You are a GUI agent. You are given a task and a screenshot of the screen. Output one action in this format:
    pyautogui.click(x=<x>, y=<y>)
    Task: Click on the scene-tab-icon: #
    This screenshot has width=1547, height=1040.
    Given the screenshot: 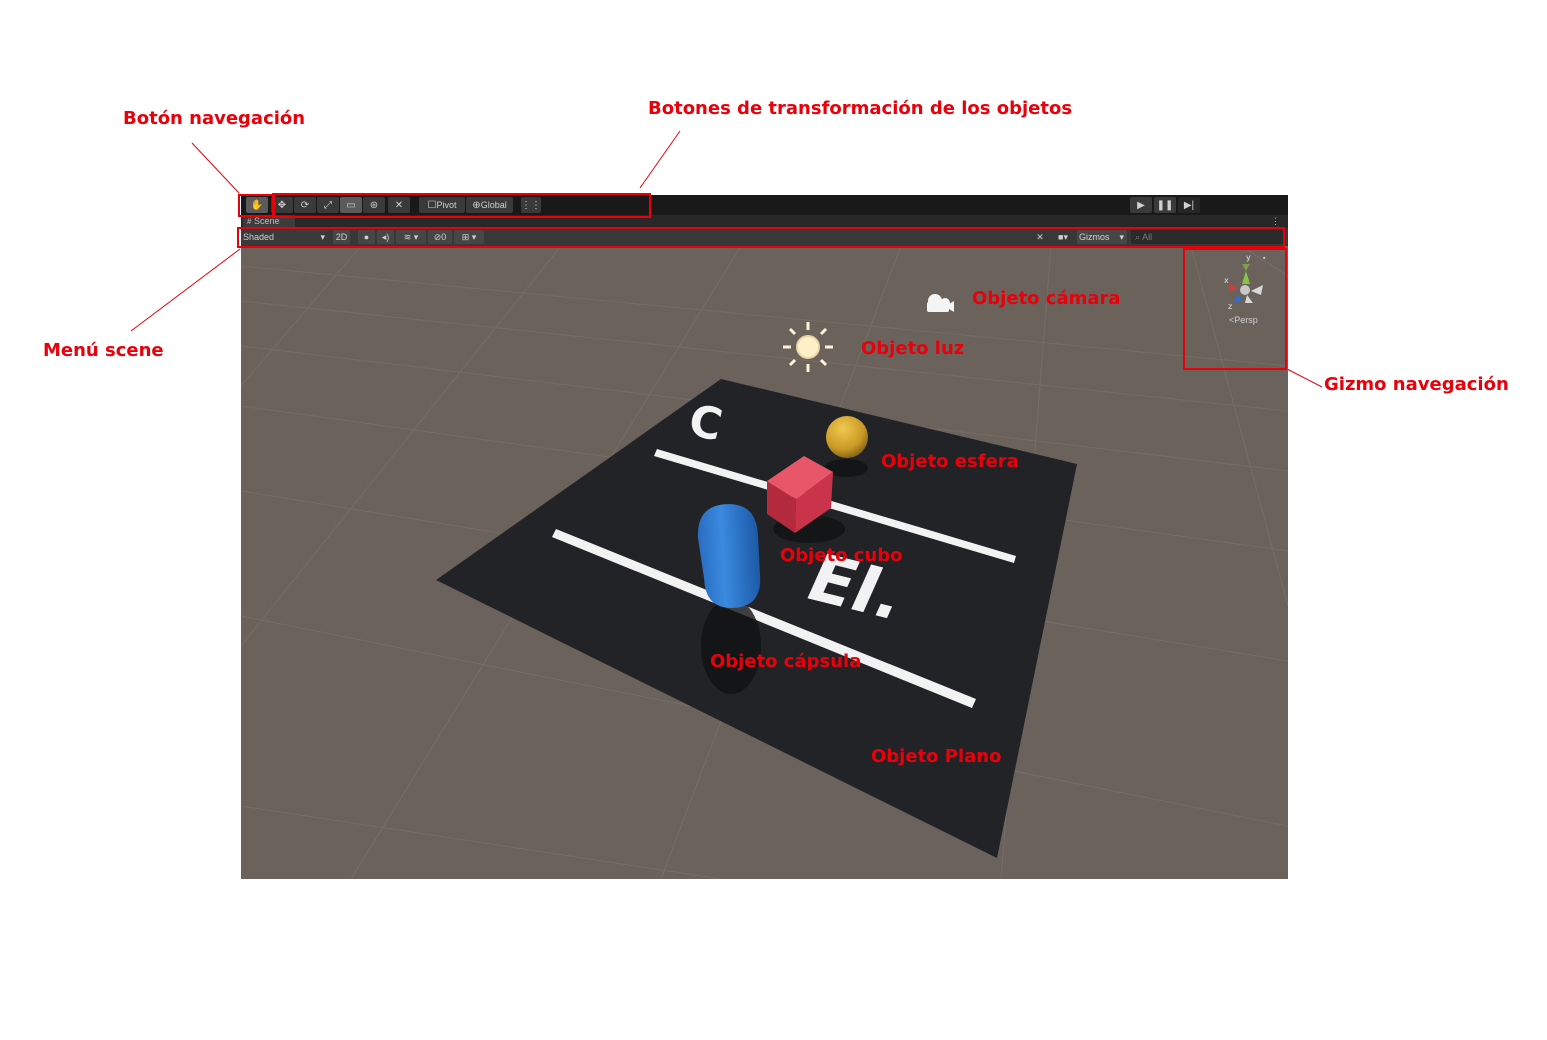 What is the action you would take?
    pyautogui.click(x=249, y=221)
    